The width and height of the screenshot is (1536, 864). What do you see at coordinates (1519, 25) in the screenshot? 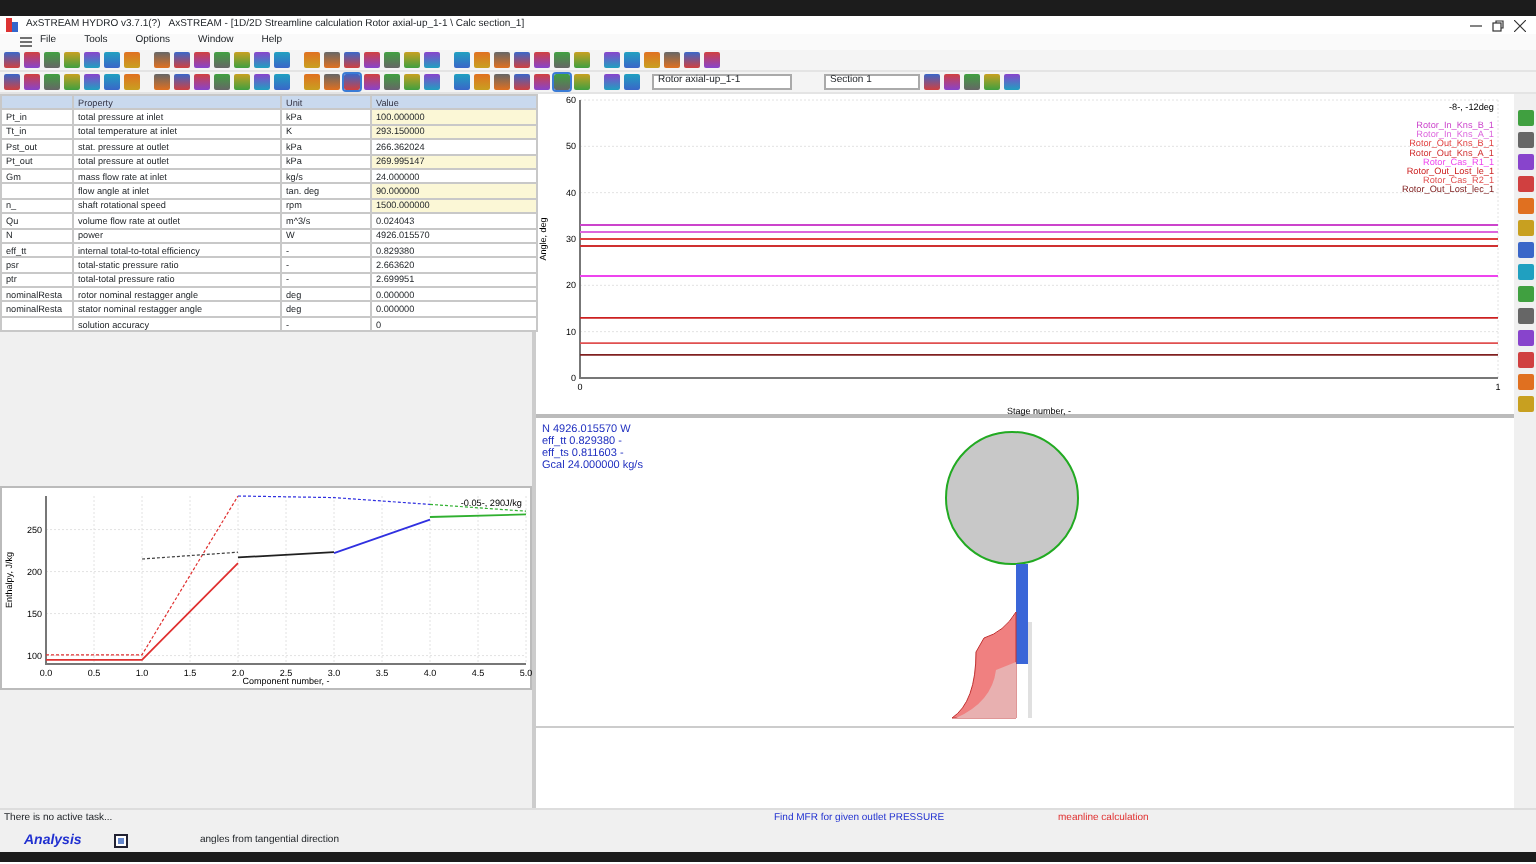
I see `close-icon` at bounding box center [1519, 25].